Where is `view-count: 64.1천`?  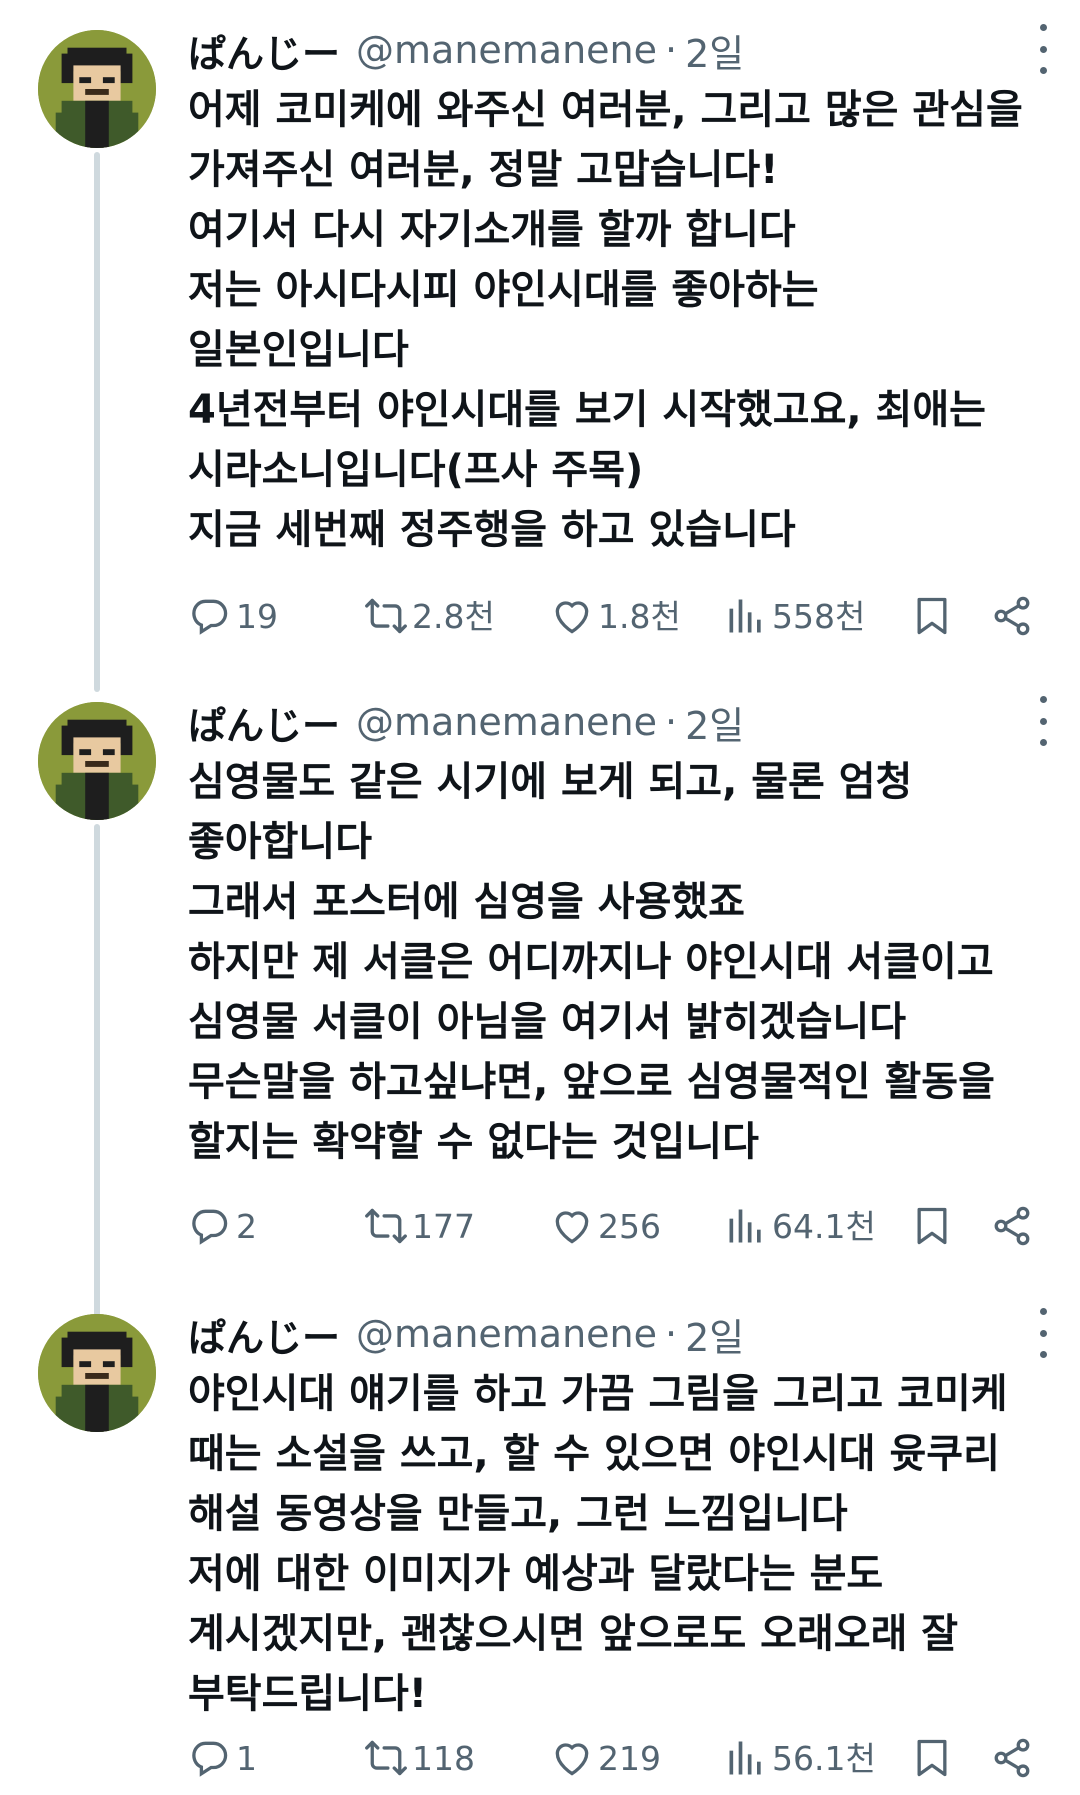
view-count: 64.1천 is located at coordinates (824, 1226).